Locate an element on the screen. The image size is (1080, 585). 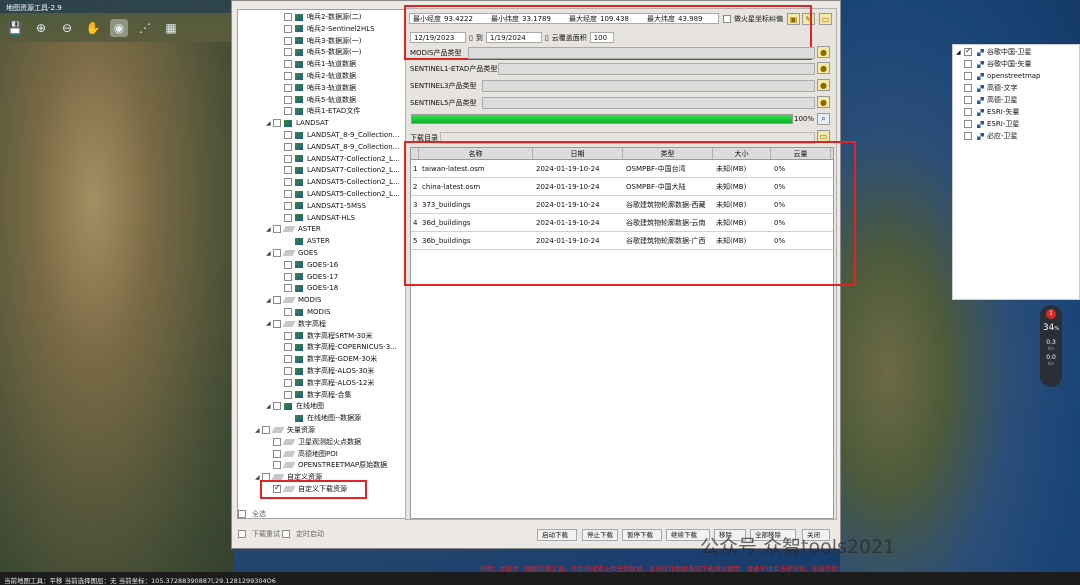
retry-checkbox is located at coordinates (242, 534).